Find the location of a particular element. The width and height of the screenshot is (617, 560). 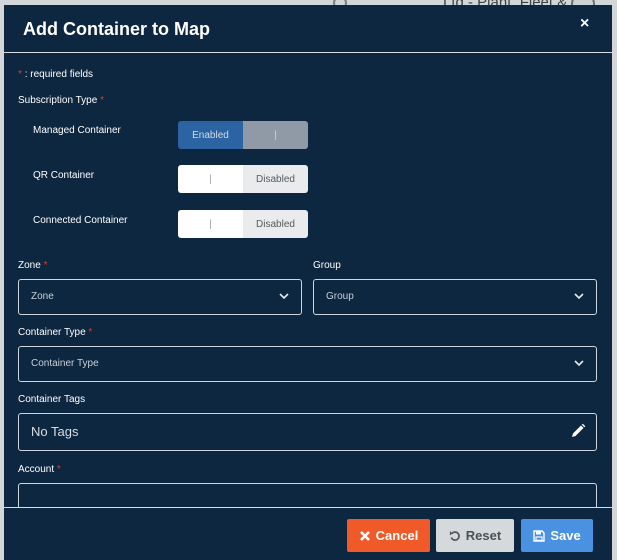

container-tags-value: No Tags is located at coordinates (55, 431).